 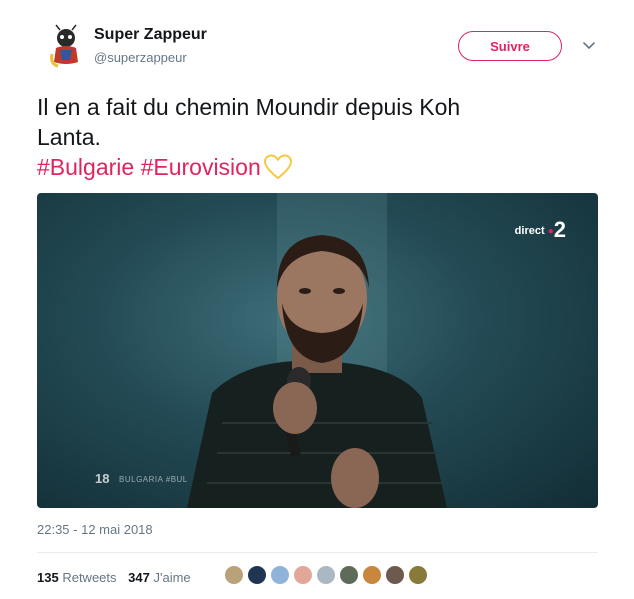 What do you see at coordinates (95, 529) in the screenshot?
I see `tweet-timestamp: 22:35 - 12 mai 2018` at bounding box center [95, 529].